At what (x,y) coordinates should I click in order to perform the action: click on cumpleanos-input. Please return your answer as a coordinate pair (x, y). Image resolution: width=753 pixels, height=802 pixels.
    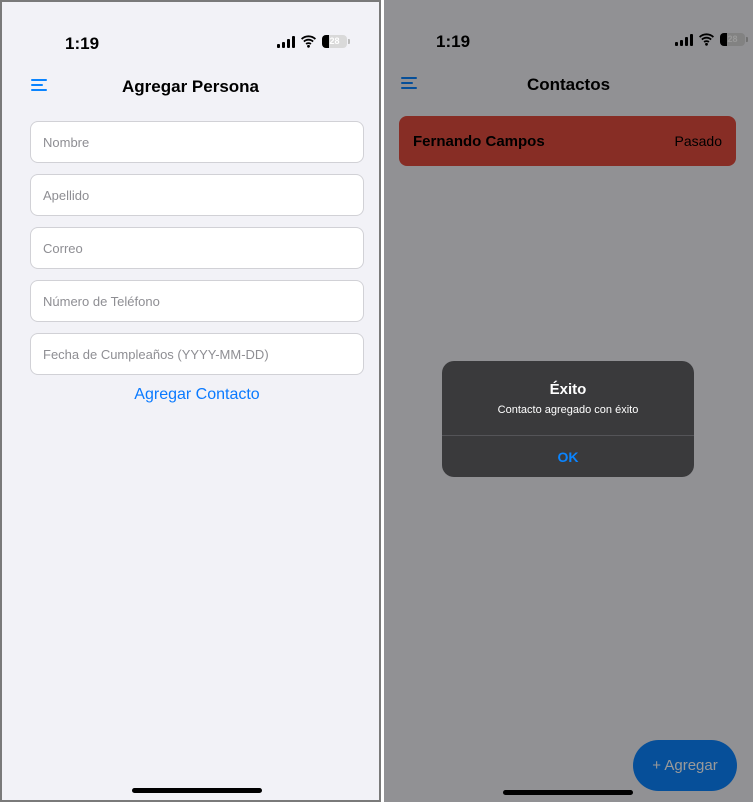
    Looking at the image, I should click on (197, 354).